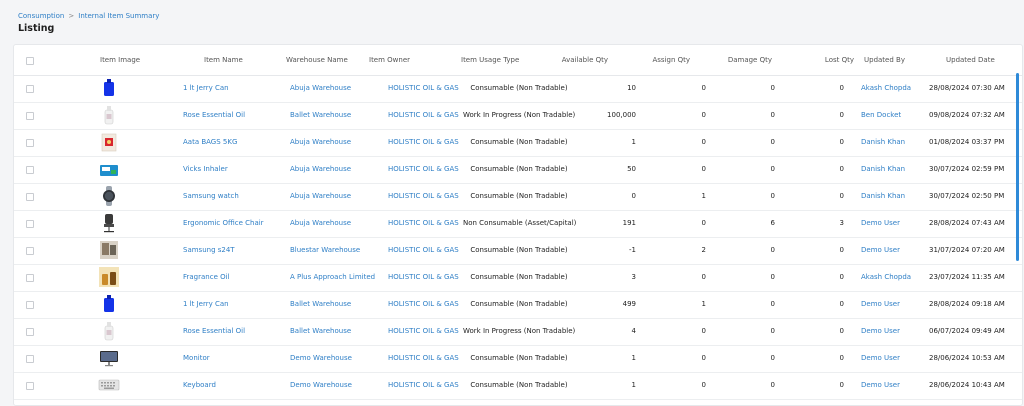 The image size is (1024, 406). Describe the element at coordinates (206, 277) in the screenshot. I see `item-name-link: Fragrance Oil` at that location.